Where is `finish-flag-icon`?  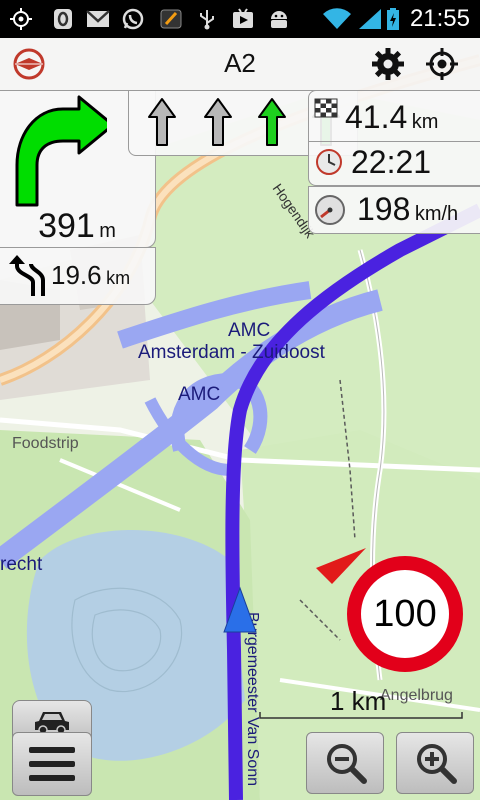 finish-flag-icon is located at coordinates (326, 108).